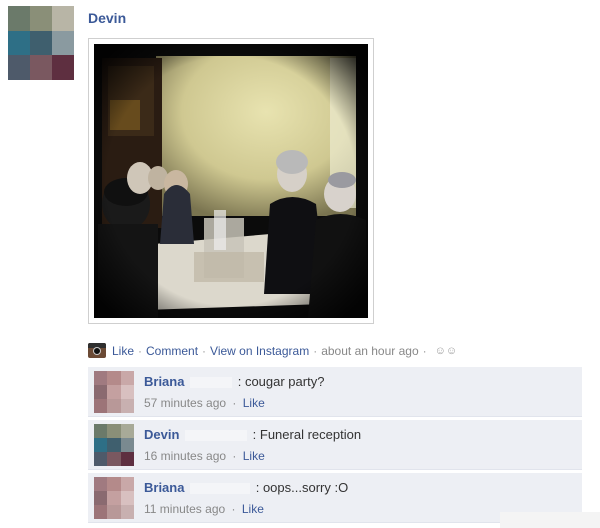 The height and width of the screenshot is (528, 600). What do you see at coordinates (172, 351) in the screenshot?
I see `comment-link: Comment` at bounding box center [172, 351].